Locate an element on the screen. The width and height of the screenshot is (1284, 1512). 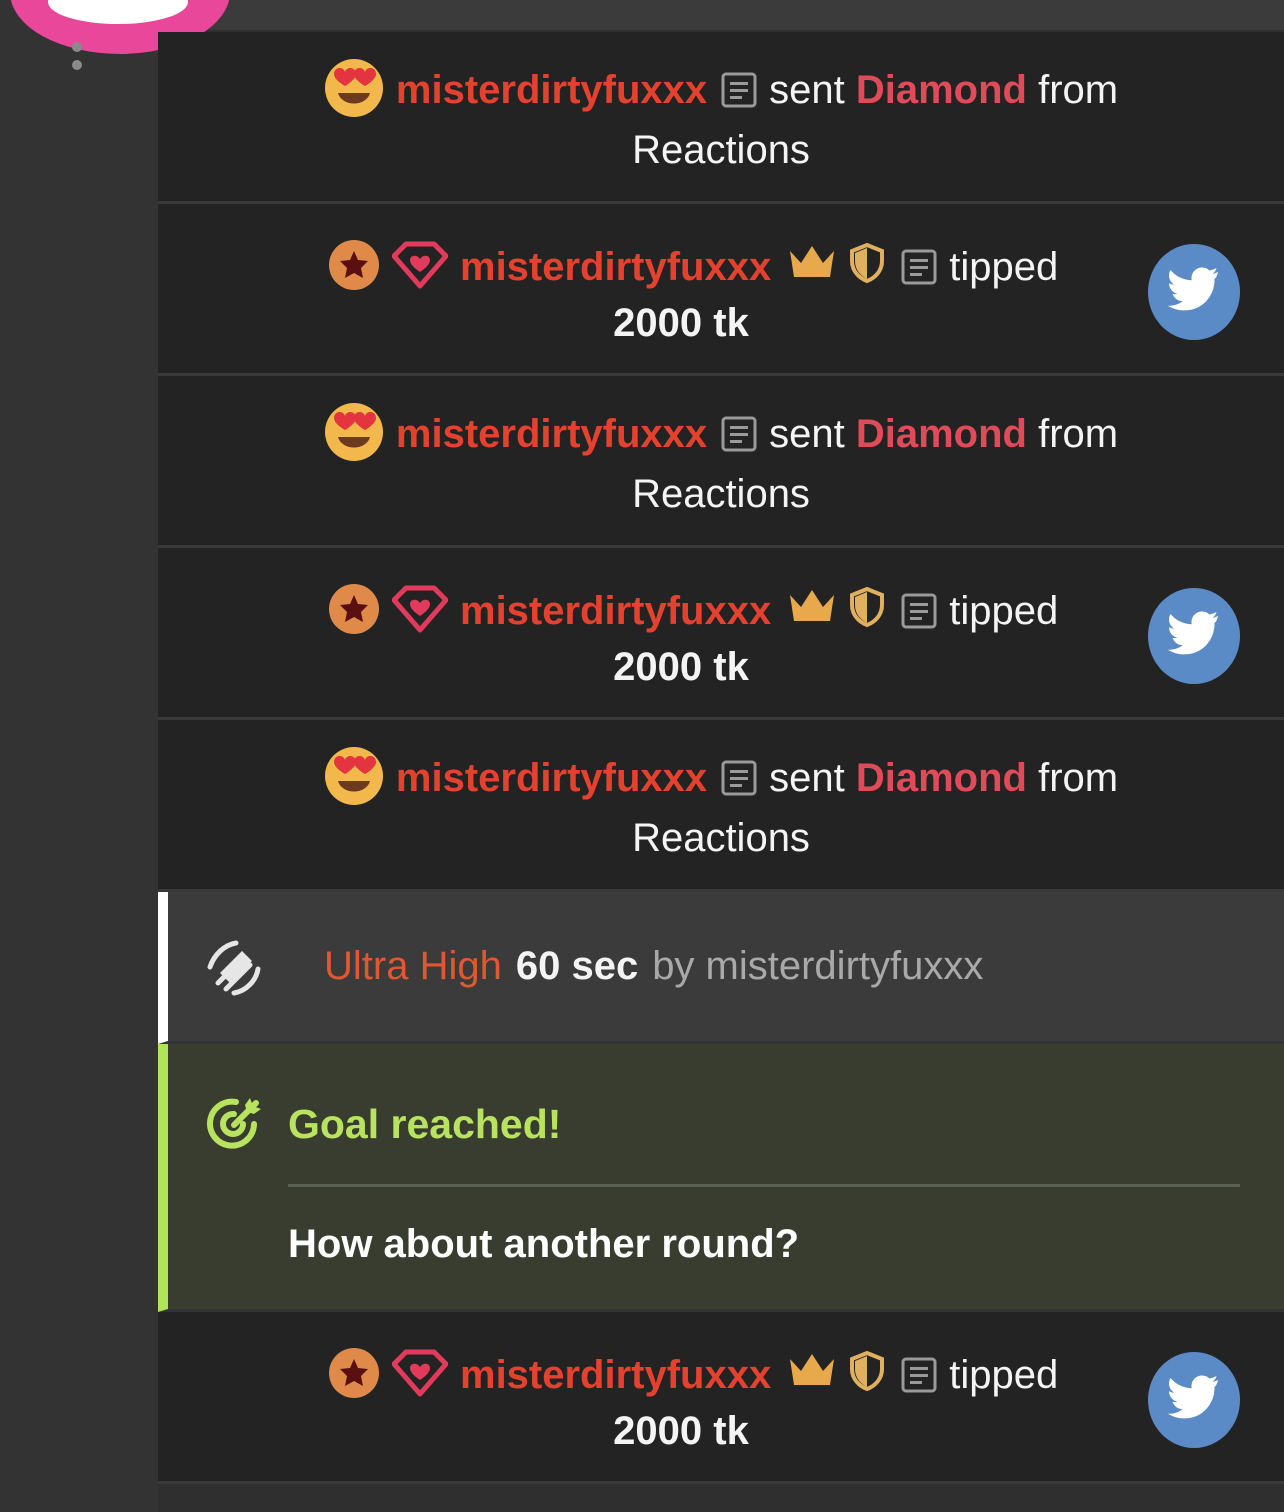
goal-title: Goal reached! is located at coordinates (425, 1124).